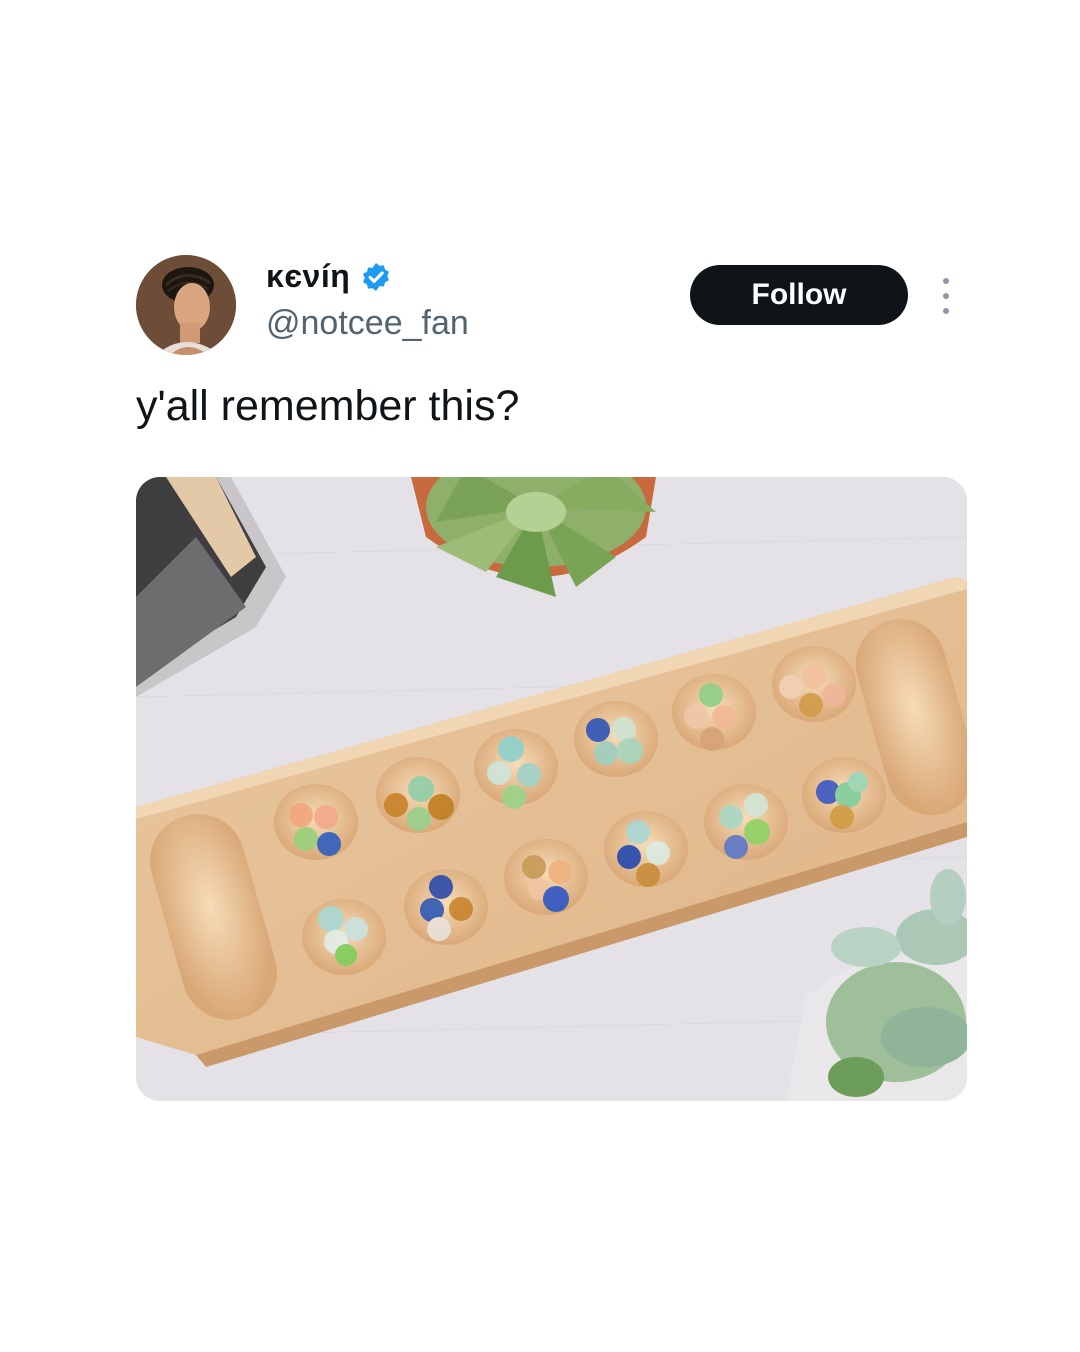  I want to click on avatar, so click(186, 305).